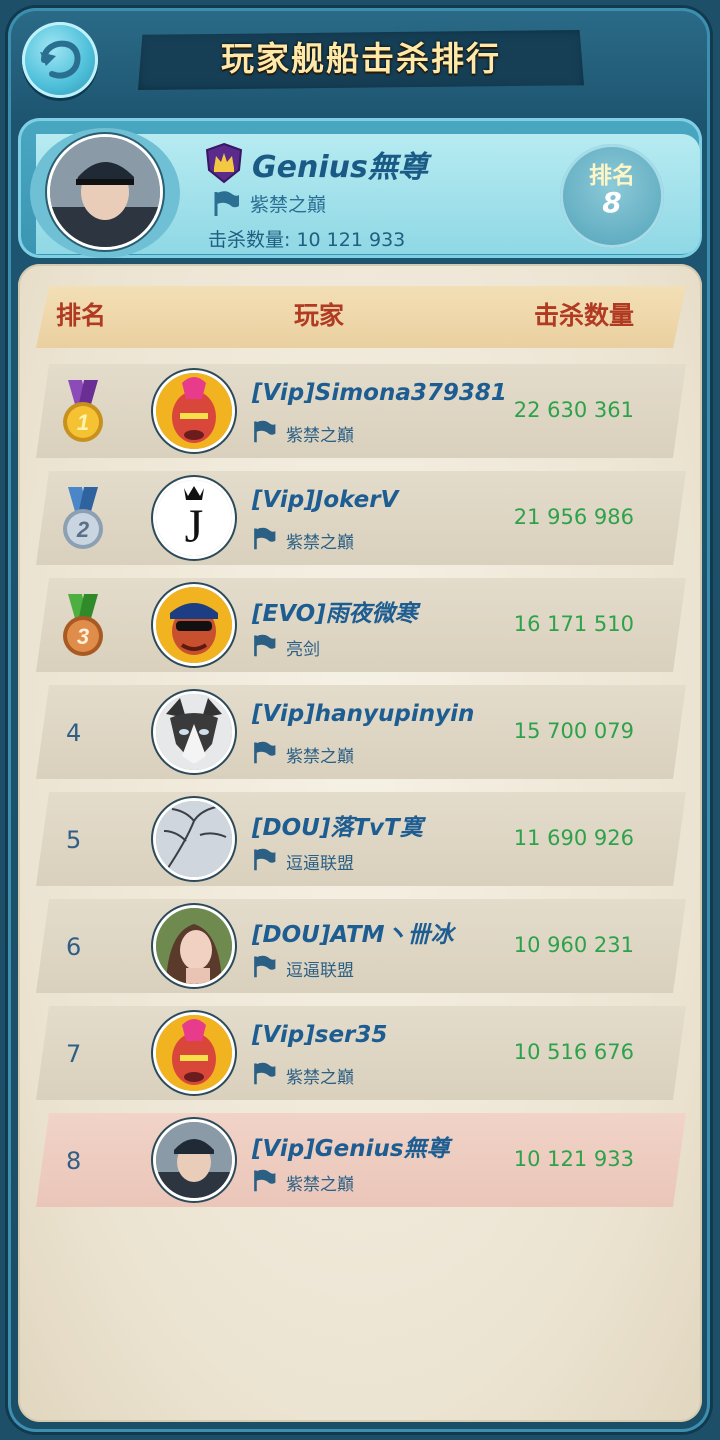 The height and width of the screenshot is (1440, 720). Describe the element at coordinates (573, 731) in the screenshot. I see `kill-count: 15 700 079` at that location.